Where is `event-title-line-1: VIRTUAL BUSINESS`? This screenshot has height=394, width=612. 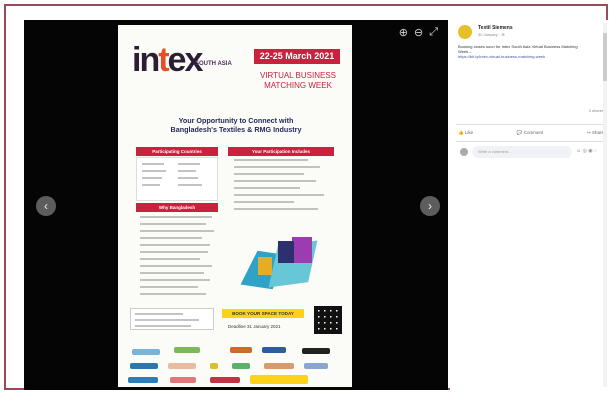
event-title-line-1: VIRTUAL BUSINESS is located at coordinates (298, 75).